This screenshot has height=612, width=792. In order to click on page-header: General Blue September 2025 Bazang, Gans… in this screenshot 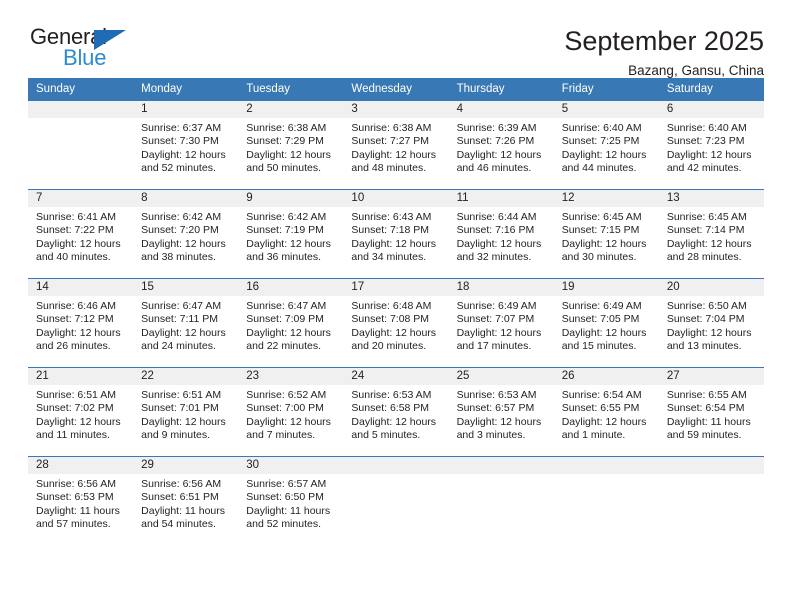, I will do `click(396, 39)`.